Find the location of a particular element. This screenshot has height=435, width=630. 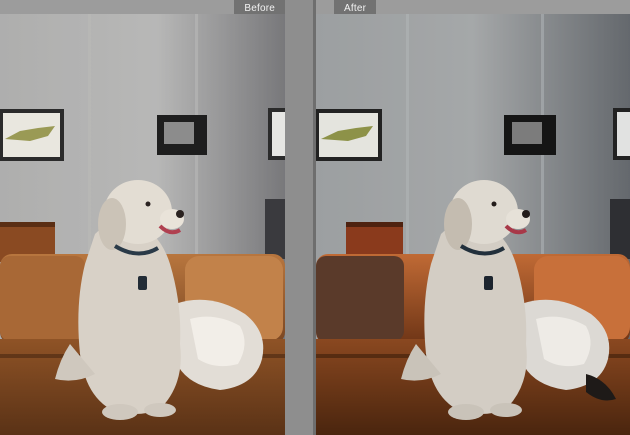

after-pane-left-edge is located at coordinates (314, 217).